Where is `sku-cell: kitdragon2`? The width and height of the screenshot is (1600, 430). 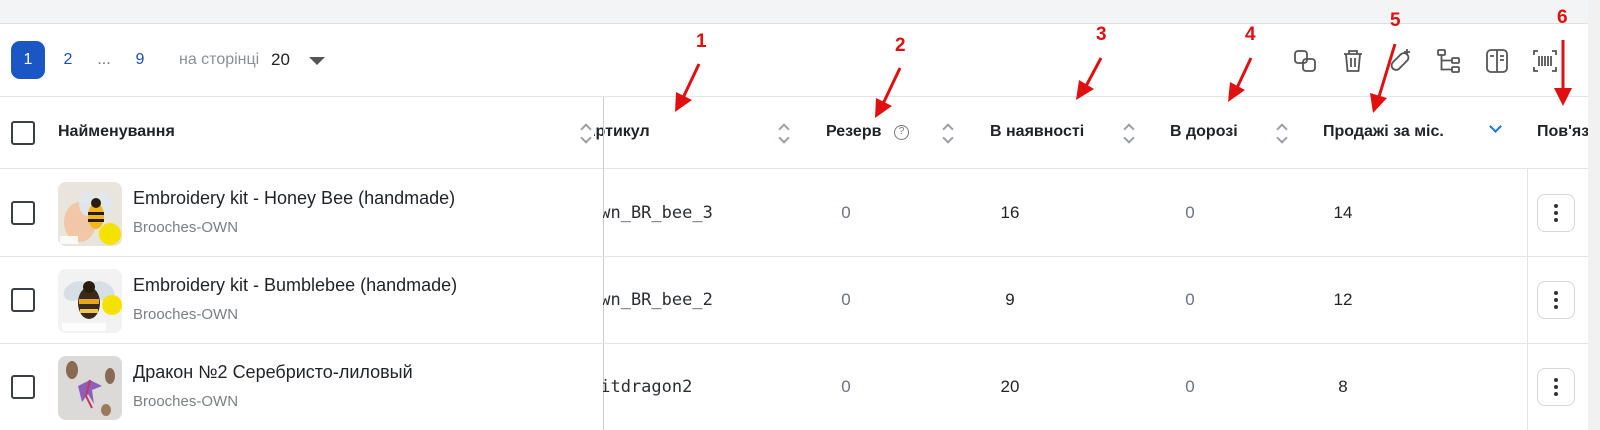 sku-cell: kitdragon2 is located at coordinates (678, 387).